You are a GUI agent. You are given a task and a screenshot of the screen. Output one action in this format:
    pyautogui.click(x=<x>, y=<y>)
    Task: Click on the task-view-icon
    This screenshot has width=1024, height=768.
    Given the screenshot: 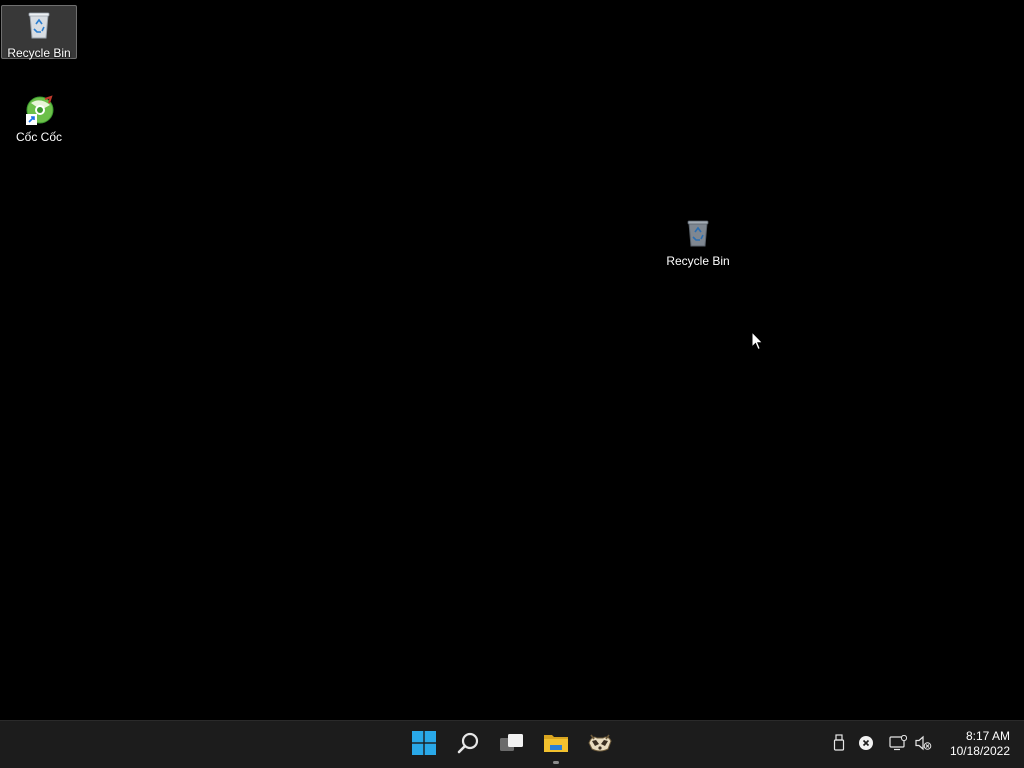 What is the action you would take?
    pyautogui.click(x=512, y=745)
    